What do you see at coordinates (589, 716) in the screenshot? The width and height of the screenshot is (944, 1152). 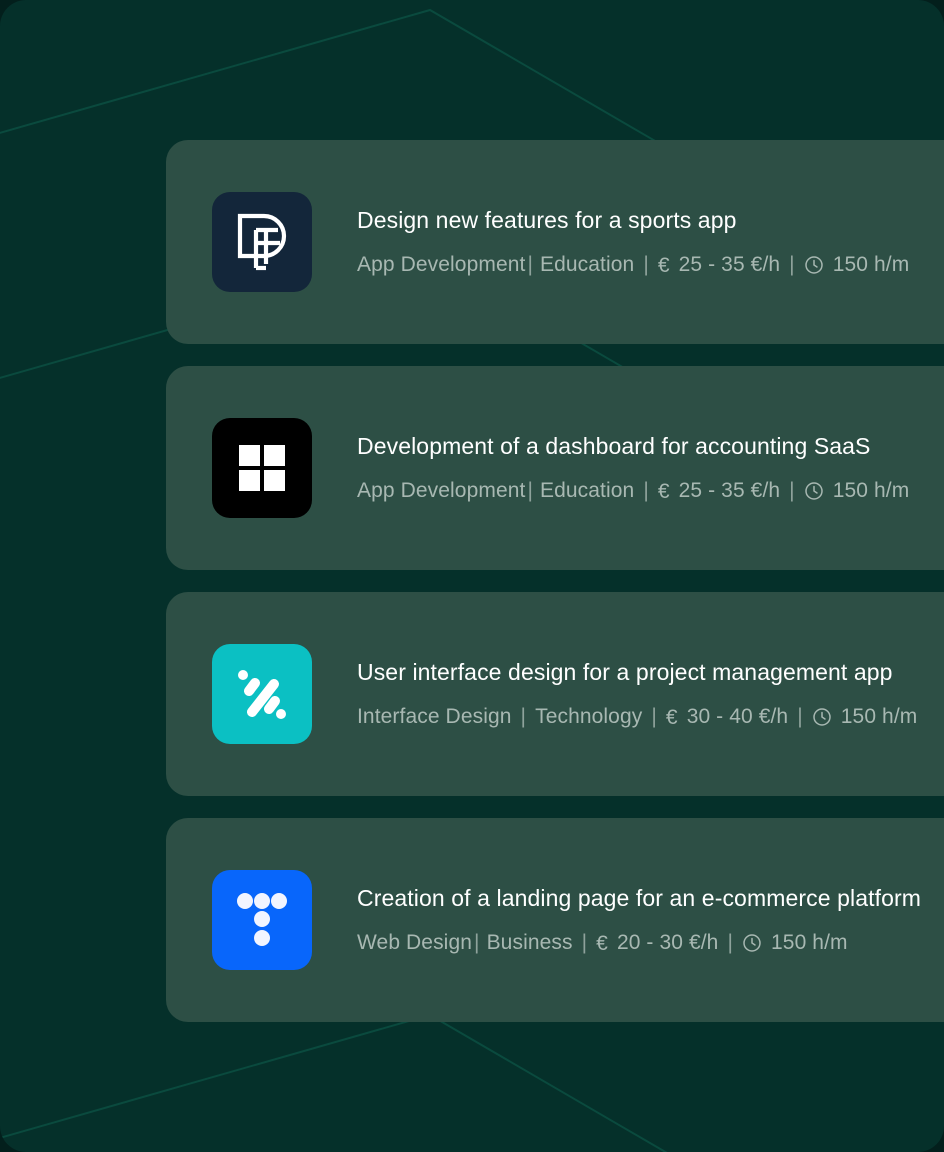 I see `job-industry: Technology` at bounding box center [589, 716].